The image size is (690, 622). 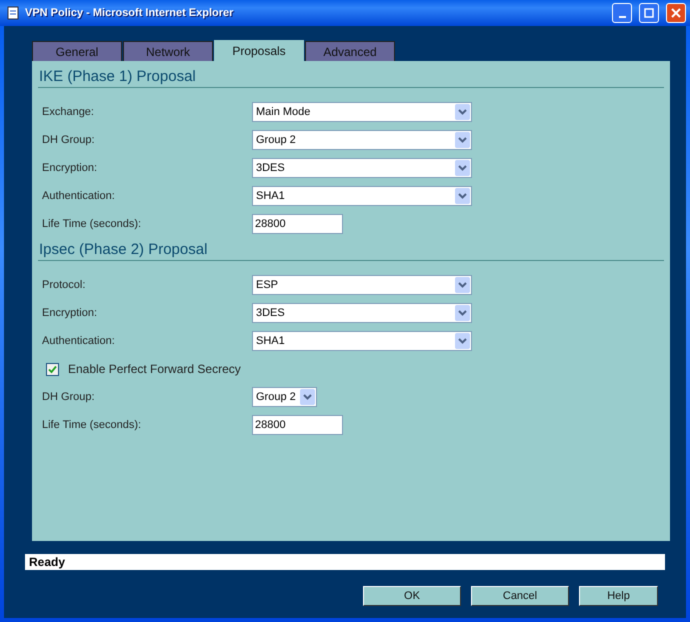 I want to click on dialog-button: OK, so click(x=412, y=596).